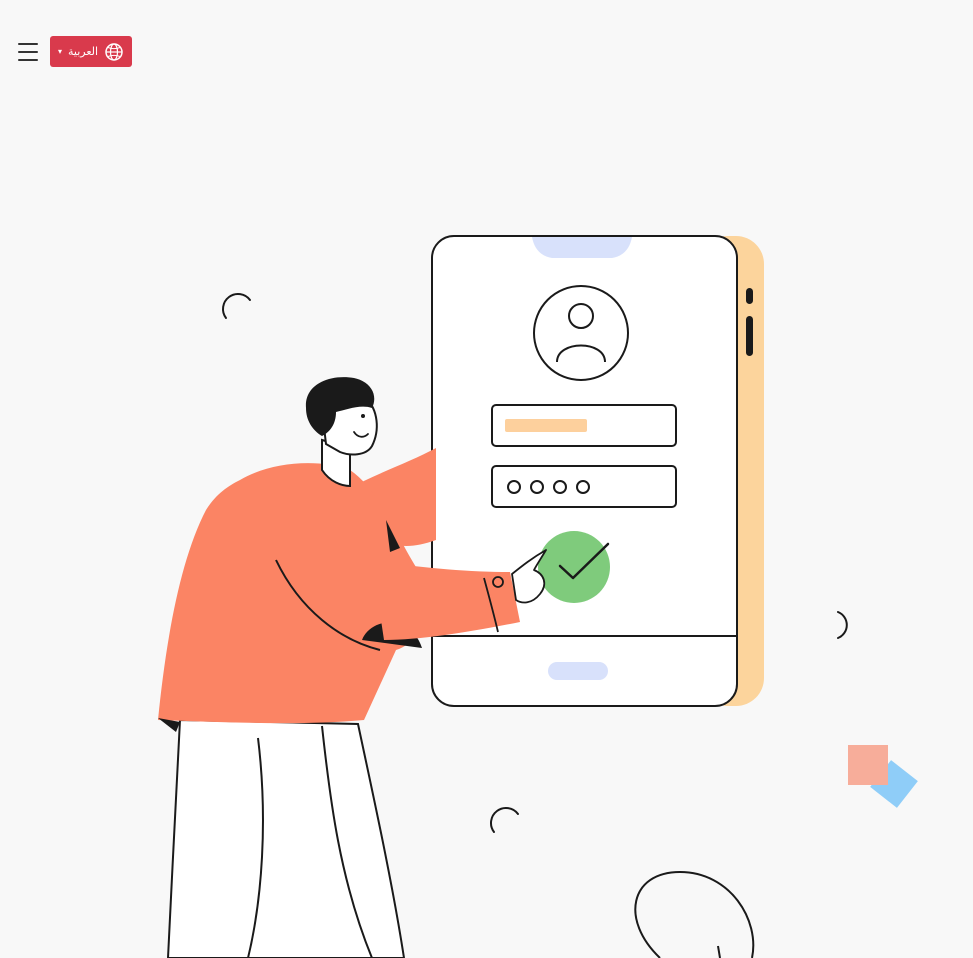 The height and width of the screenshot is (958, 973). Describe the element at coordinates (504, 820) in the screenshot. I see `decor-arc-bottom` at that location.